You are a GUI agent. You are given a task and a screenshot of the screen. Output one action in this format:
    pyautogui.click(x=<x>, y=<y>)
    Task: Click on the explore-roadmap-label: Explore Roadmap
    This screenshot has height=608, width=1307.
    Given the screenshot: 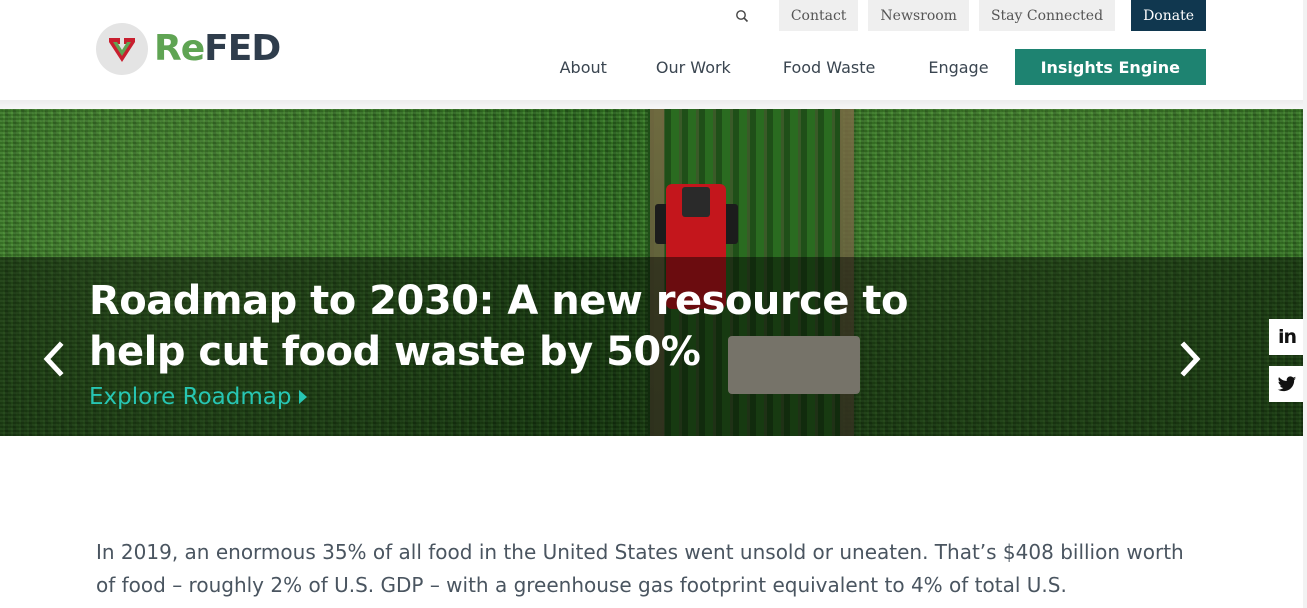 What is the action you would take?
    pyautogui.click(x=190, y=397)
    